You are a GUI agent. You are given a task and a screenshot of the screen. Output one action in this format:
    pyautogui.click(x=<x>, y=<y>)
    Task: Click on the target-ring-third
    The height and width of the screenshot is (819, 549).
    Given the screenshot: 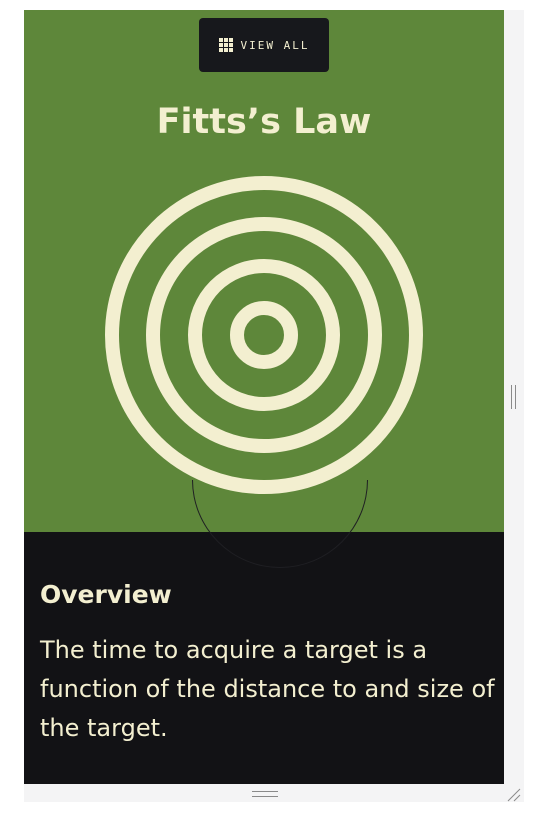 What is the action you would take?
    pyautogui.click(x=264, y=335)
    